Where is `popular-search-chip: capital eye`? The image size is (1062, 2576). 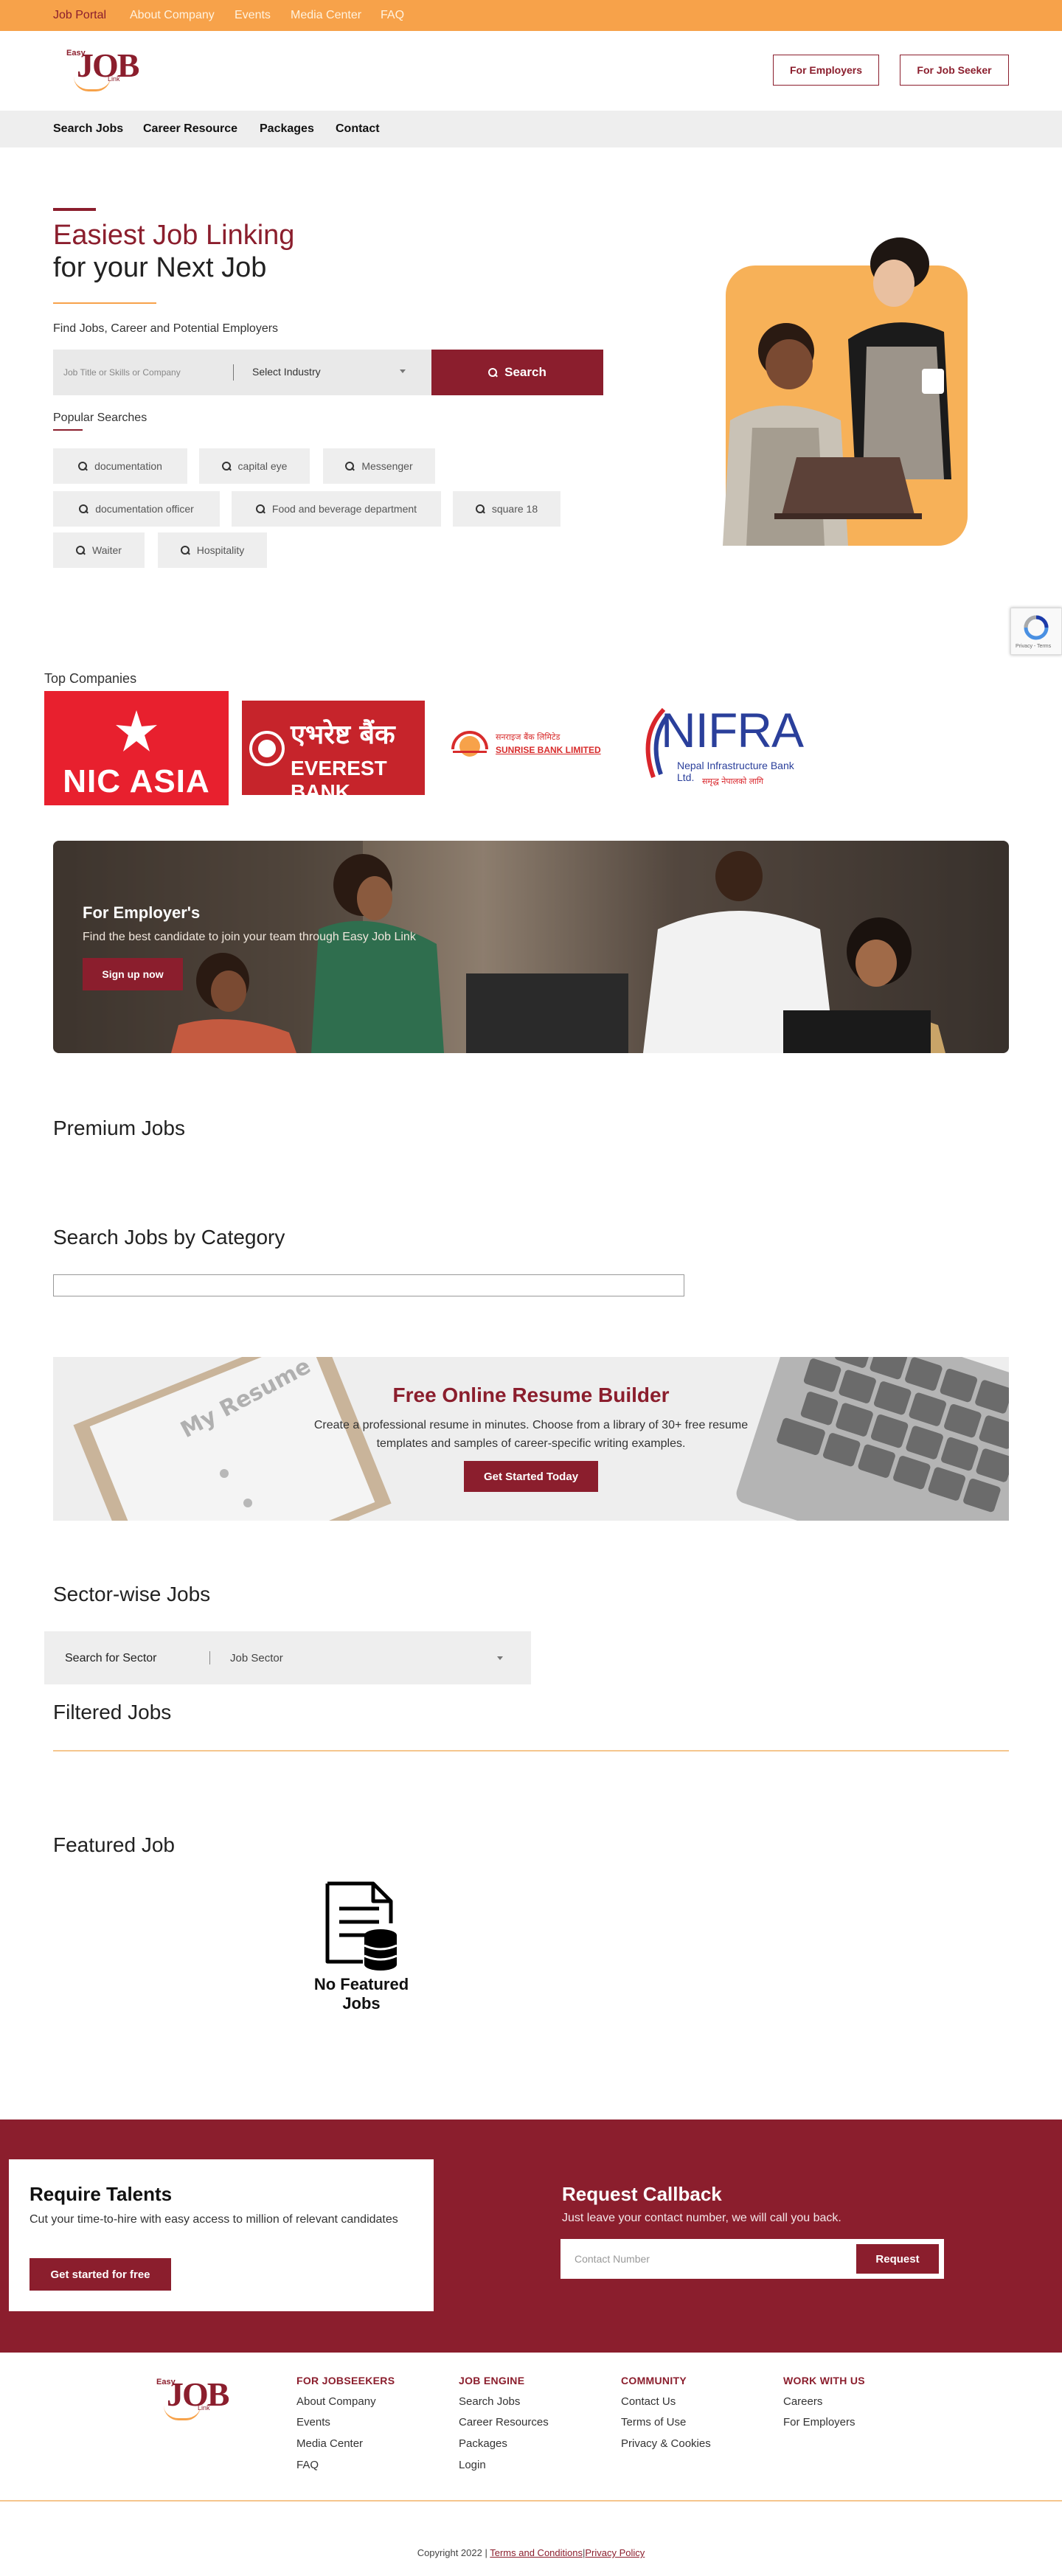 popular-search-chip: capital eye is located at coordinates (254, 466).